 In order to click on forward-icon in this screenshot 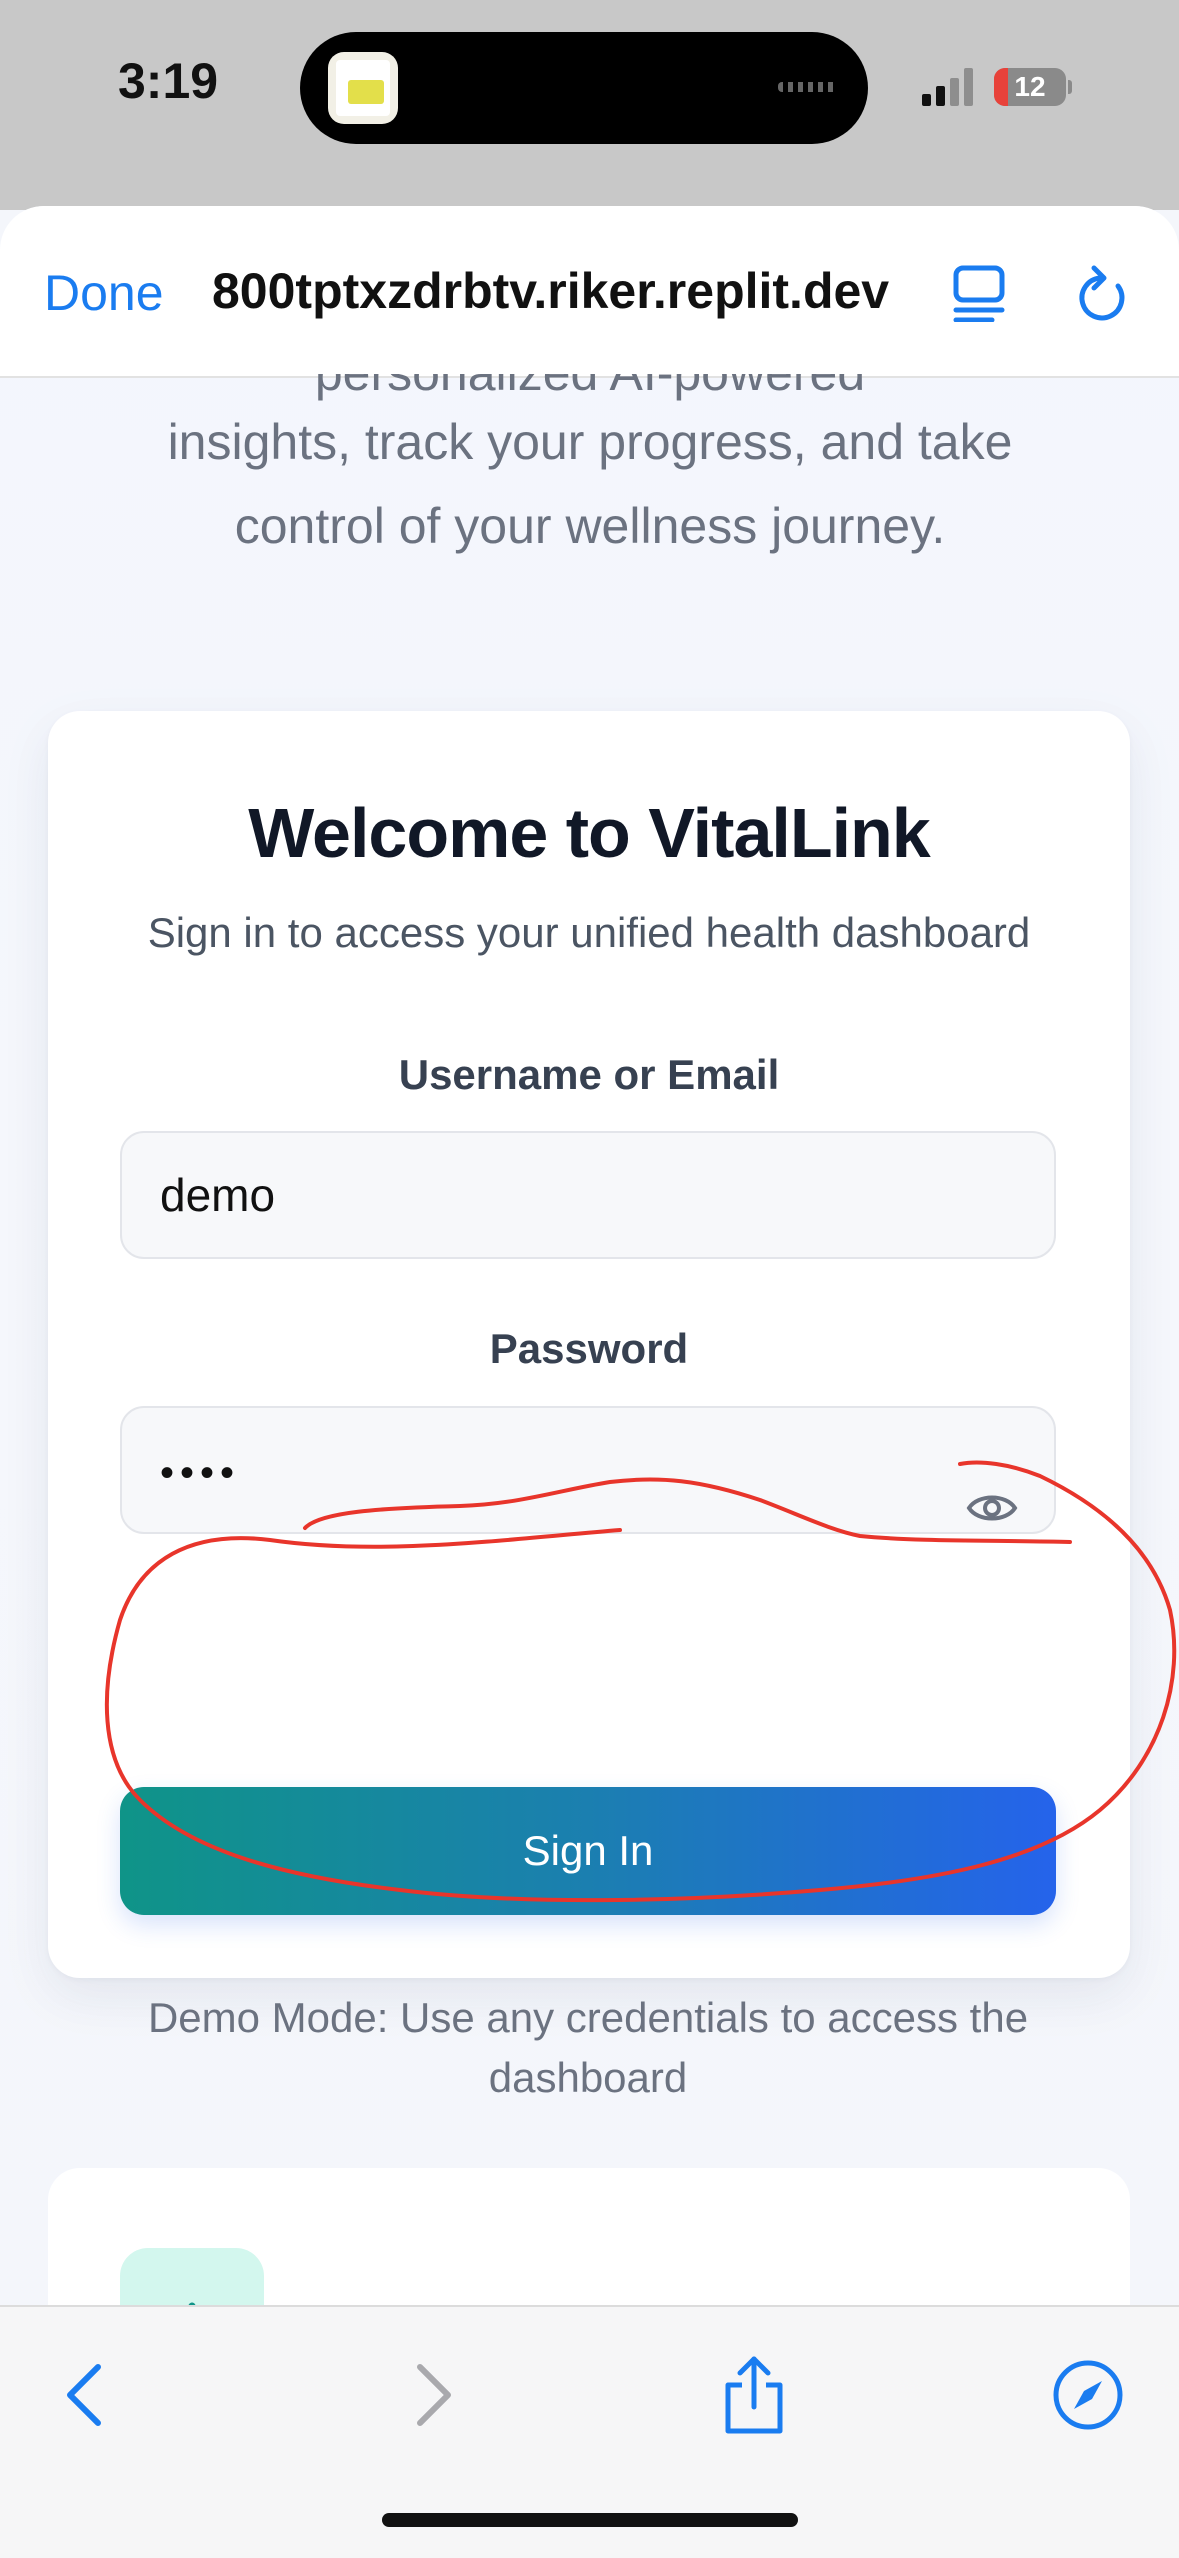, I will do `click(430, 2395)`.